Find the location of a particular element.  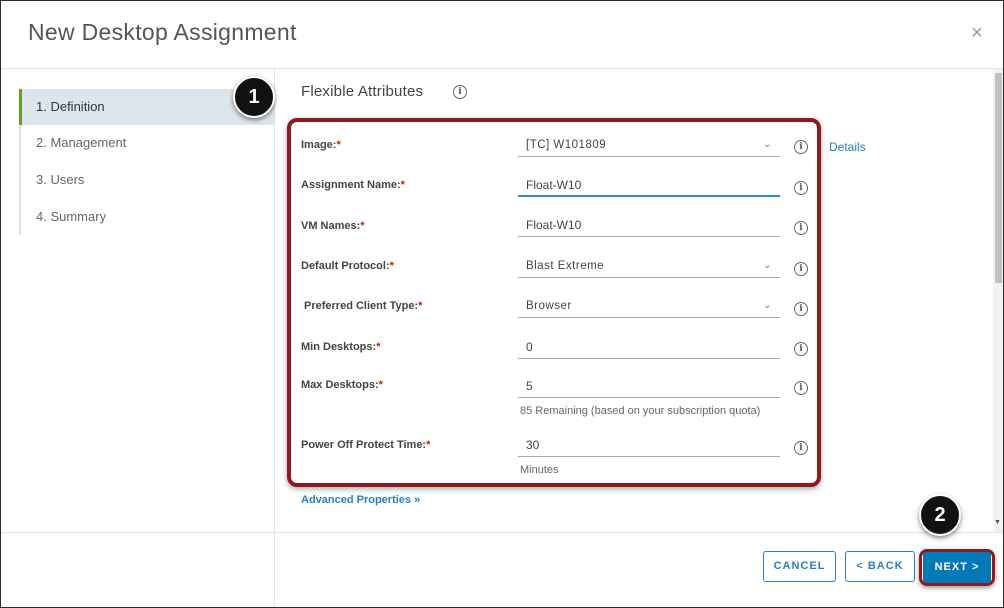

image-select: [TC] W101809 ⌄ is located at coordinates (649, 146).